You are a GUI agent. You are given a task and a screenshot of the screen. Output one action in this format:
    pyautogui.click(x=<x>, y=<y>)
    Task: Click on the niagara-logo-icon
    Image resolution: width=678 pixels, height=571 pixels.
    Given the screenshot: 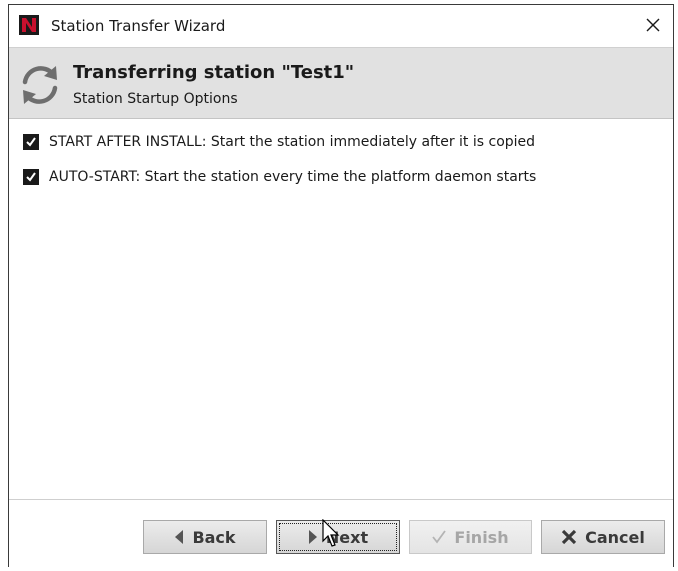 What is the action you would take?
    pyautogui.click(x=29, y=25)
    